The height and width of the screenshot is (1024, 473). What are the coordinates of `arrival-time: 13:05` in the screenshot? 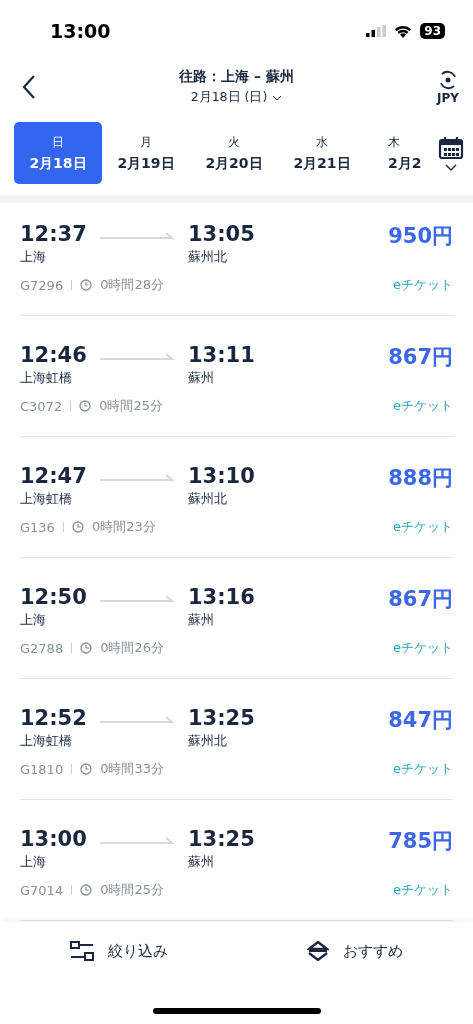 It's located at (222, 234).